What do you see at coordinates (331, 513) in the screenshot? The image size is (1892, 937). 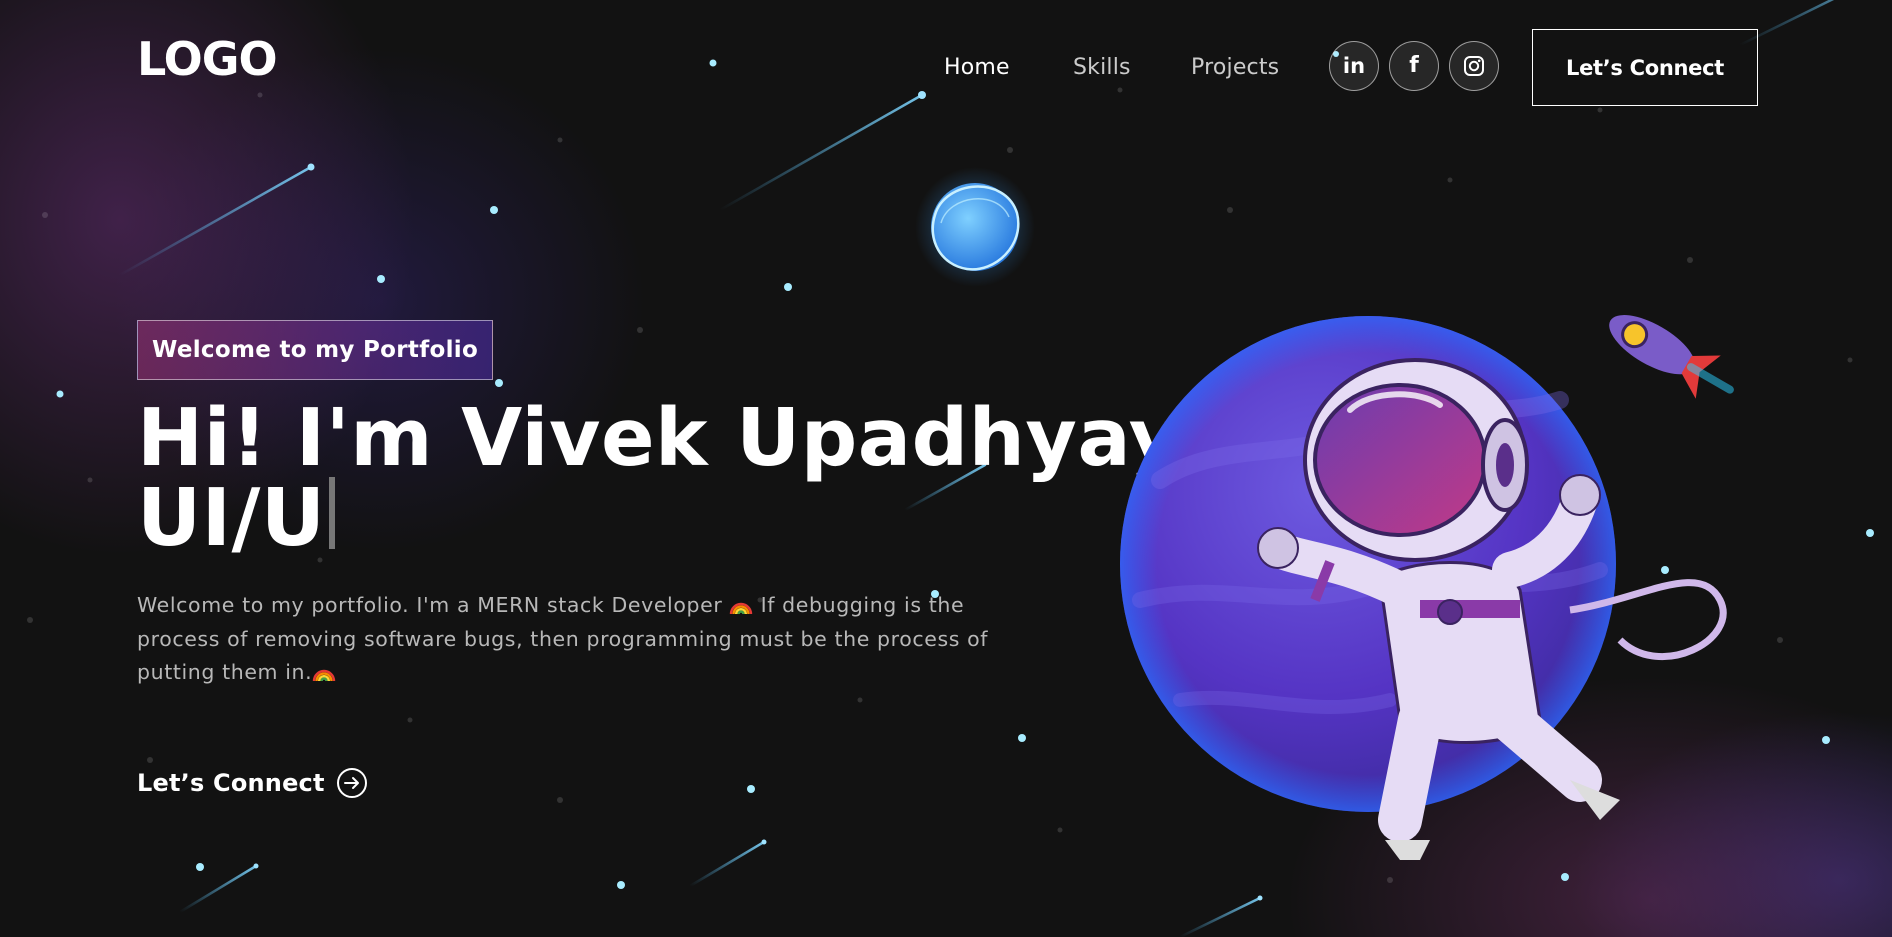 I see `typing-cursor` at bounding box center [331, 513].